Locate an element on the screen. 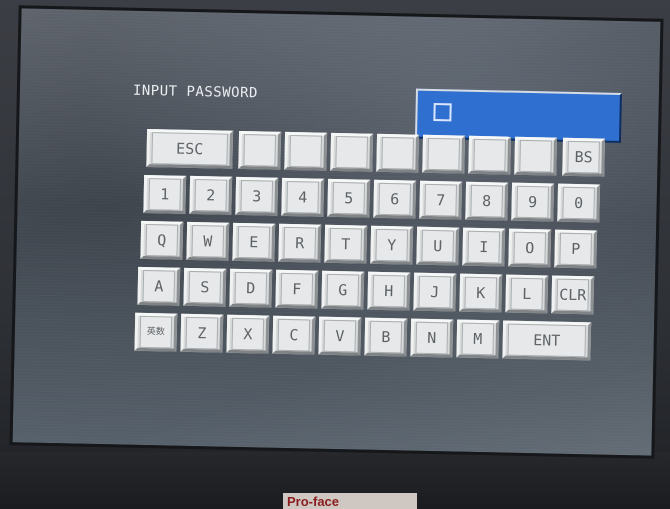 This screenshot has height=509, width=670. key-n: N is located at coordinates (432, 338).